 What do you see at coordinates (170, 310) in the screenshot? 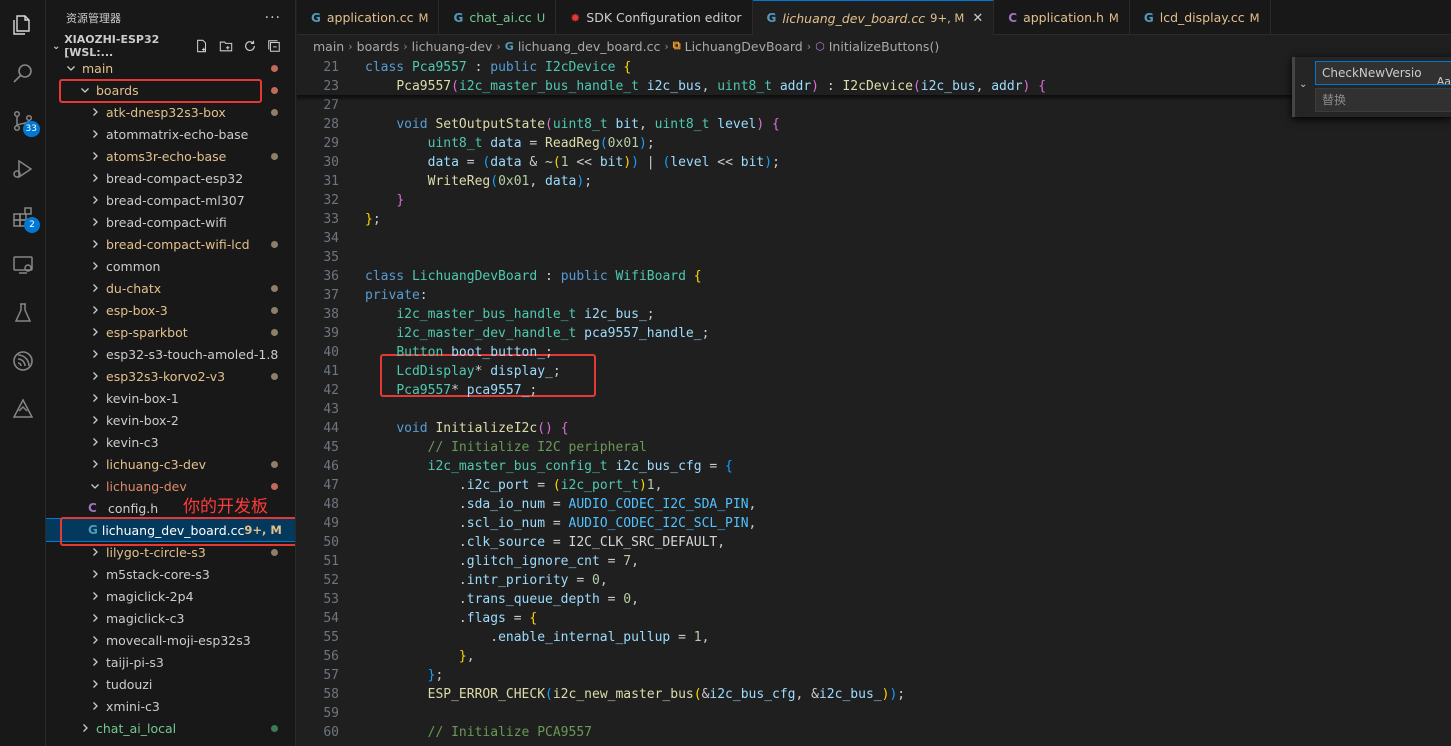
I see `folder-item: esp-box-3` at bounding box center [170, 310].